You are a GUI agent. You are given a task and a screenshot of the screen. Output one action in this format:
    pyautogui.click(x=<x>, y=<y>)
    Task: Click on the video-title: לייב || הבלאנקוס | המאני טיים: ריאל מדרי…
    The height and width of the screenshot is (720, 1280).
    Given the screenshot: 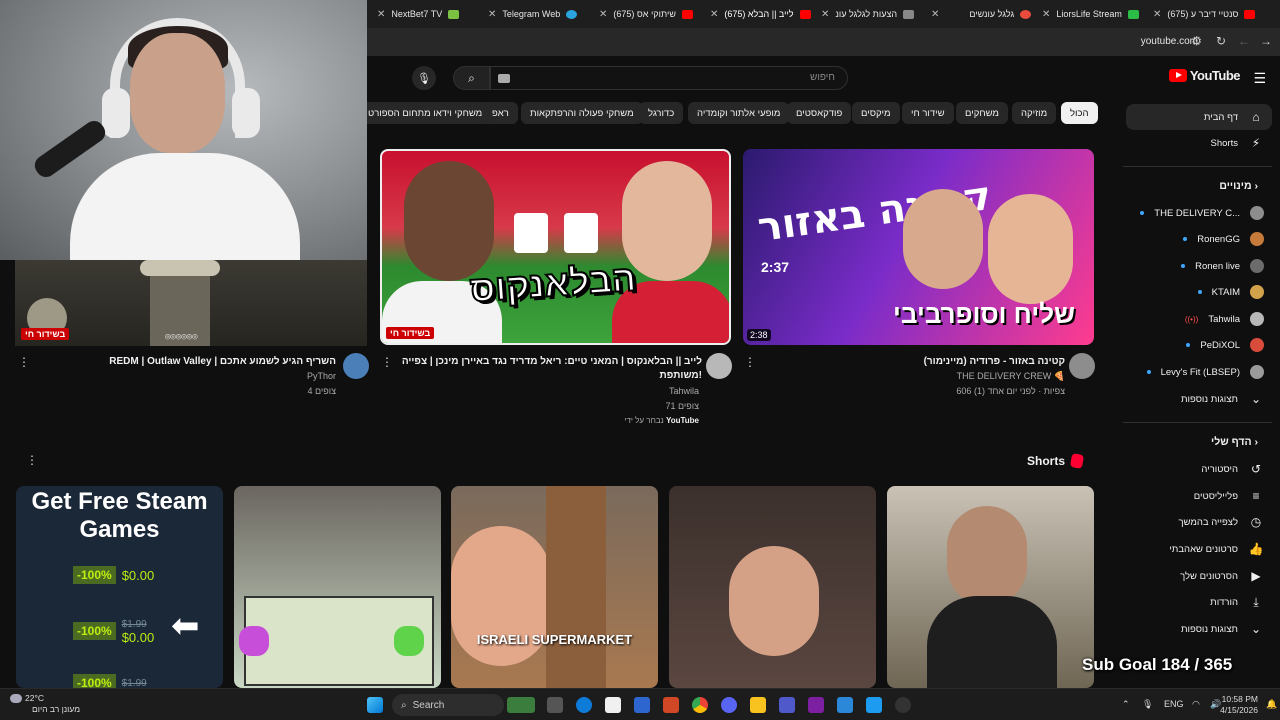 What is the action you would take?
    pyautogui.click(x=549, y=369)
    